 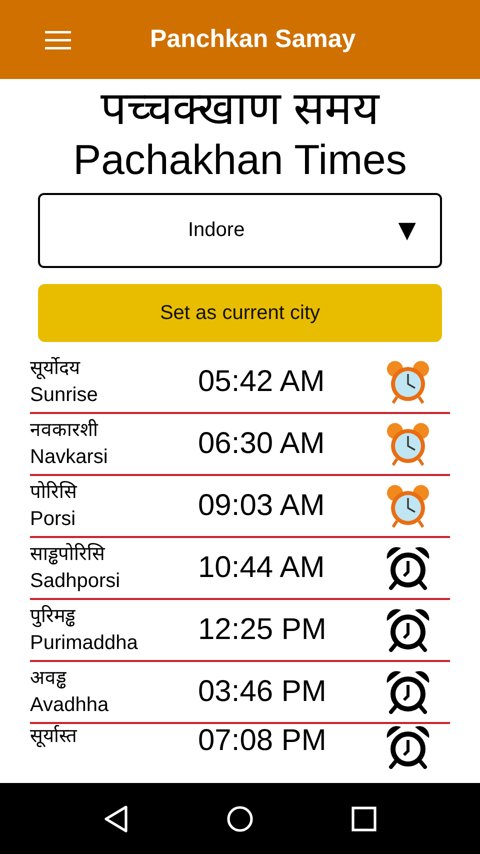 I want to click on dropdown-value: Indore, so click(x=216, y=230).